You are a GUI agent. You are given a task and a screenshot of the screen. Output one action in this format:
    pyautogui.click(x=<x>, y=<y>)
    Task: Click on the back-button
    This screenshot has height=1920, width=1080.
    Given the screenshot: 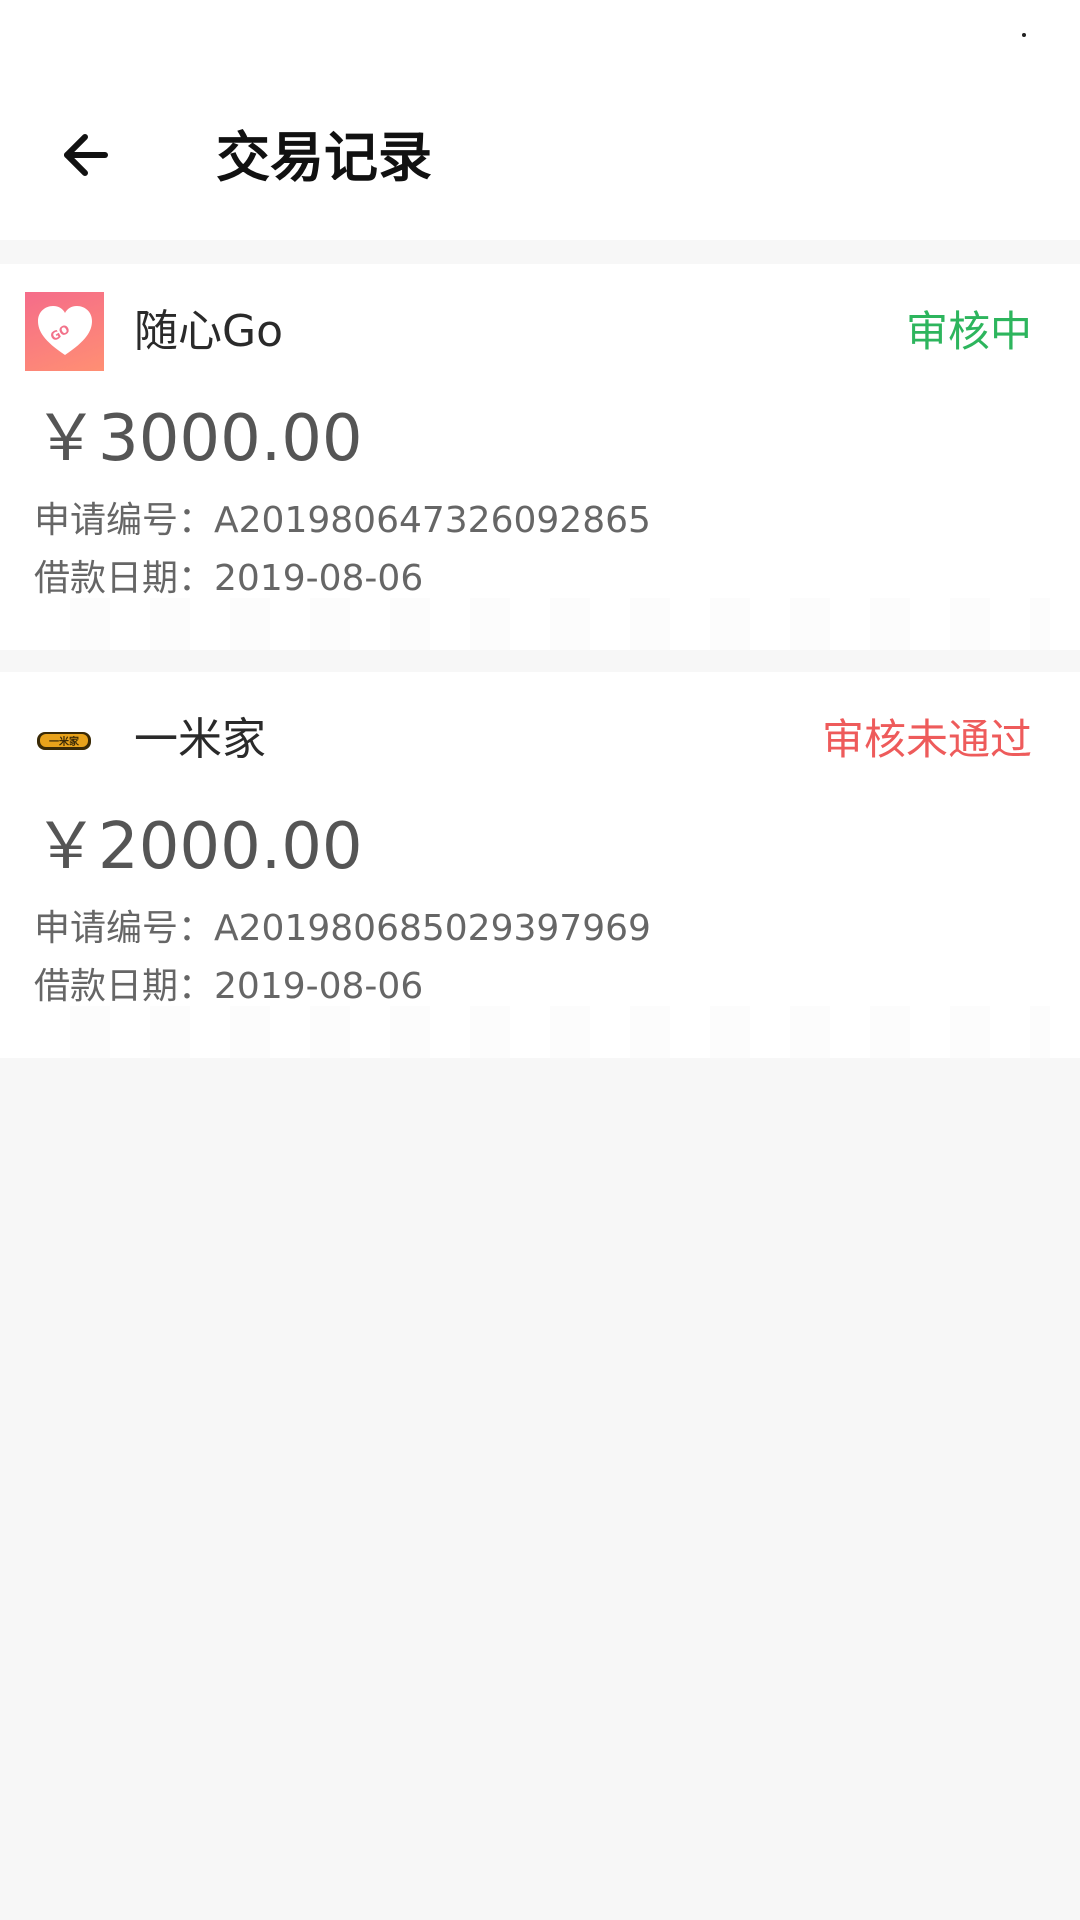 What is the action you would take?
    pyautogui.click(x=85, y=155)
    